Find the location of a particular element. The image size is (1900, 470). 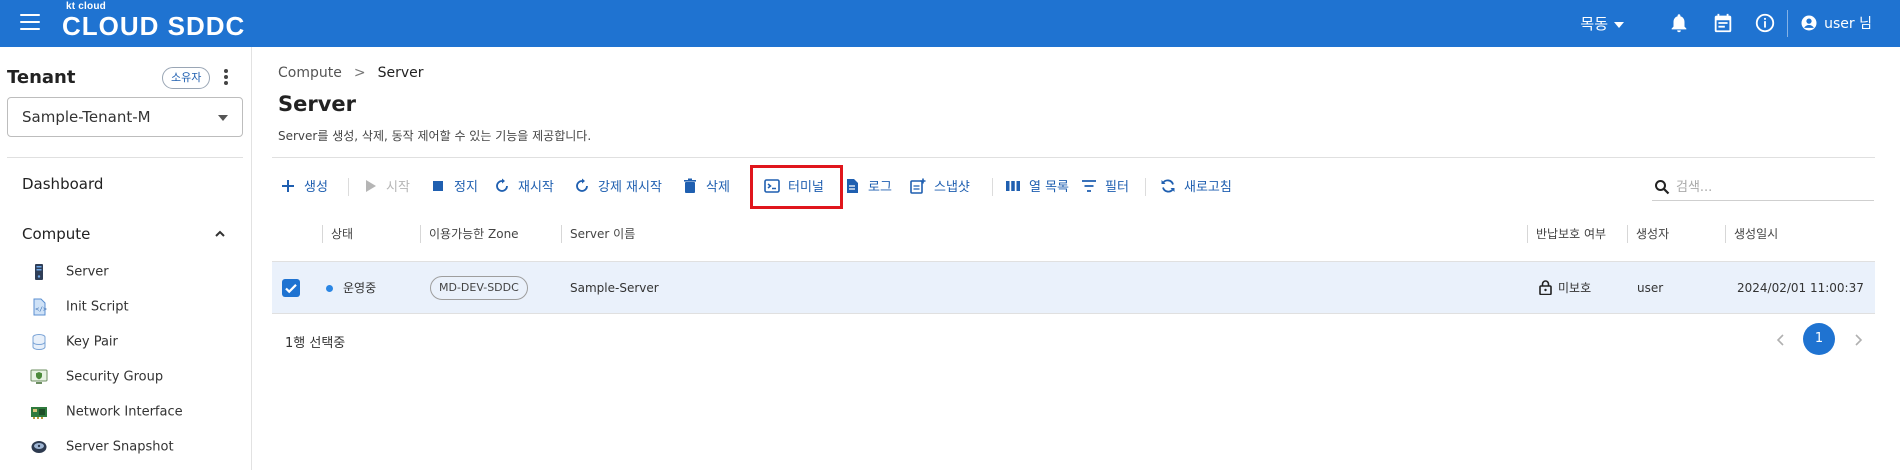

filter-button: 필터 is located at coordinates (1105, 185).